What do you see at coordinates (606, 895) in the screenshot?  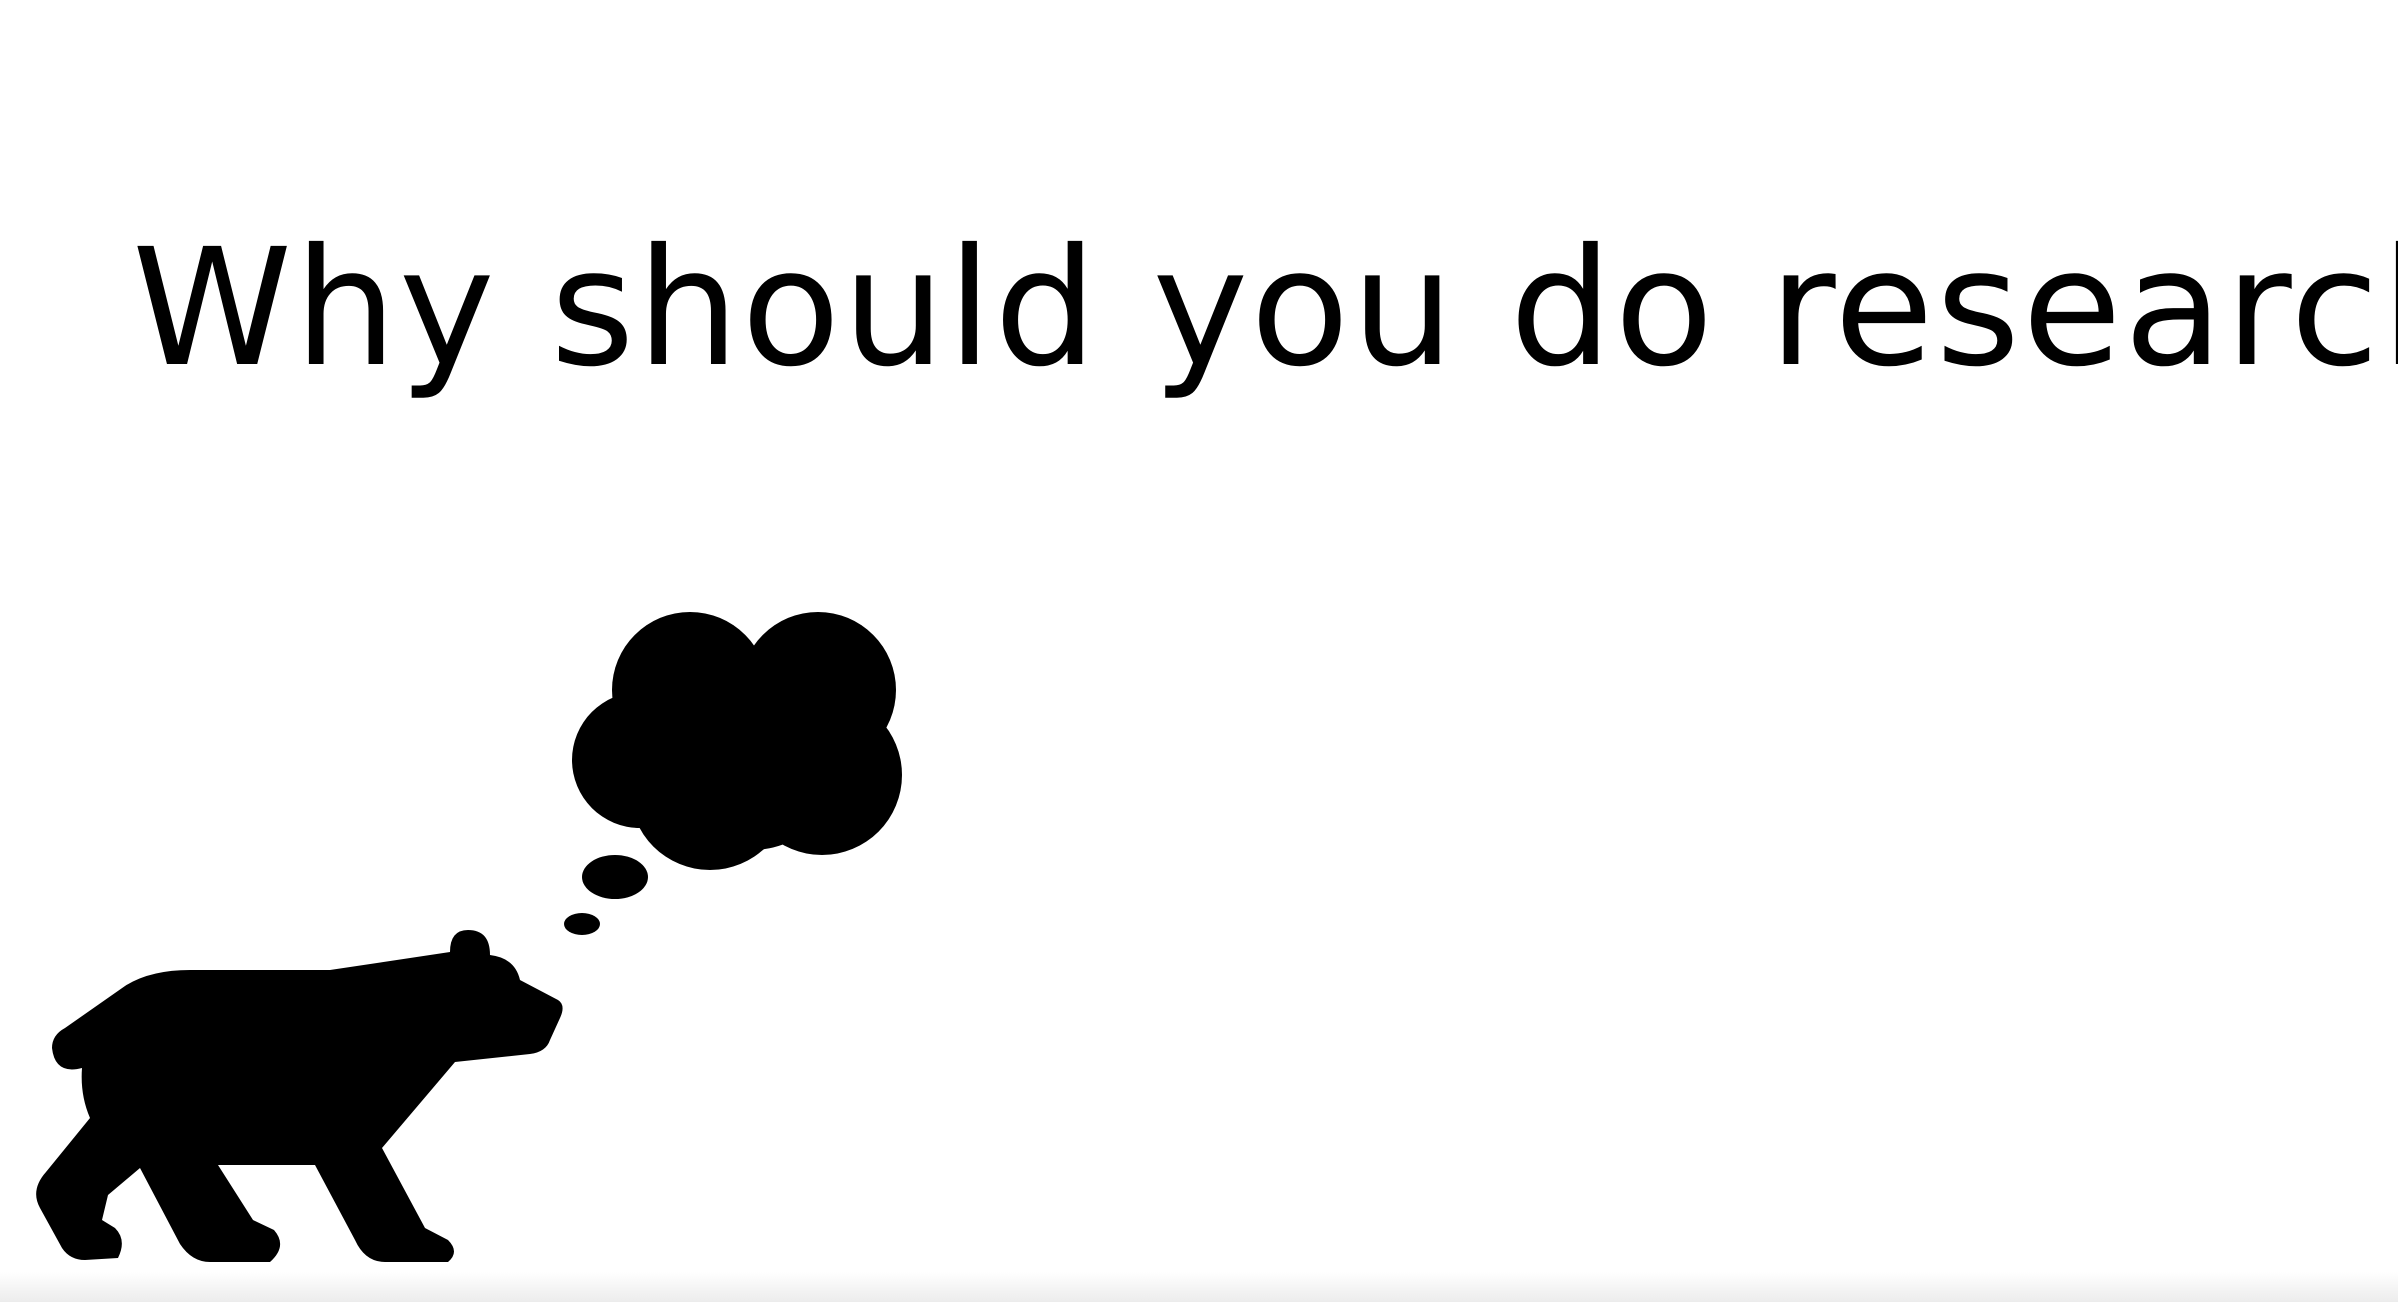 I see `thought-bubble-dots` at bounding box center [606, 895].